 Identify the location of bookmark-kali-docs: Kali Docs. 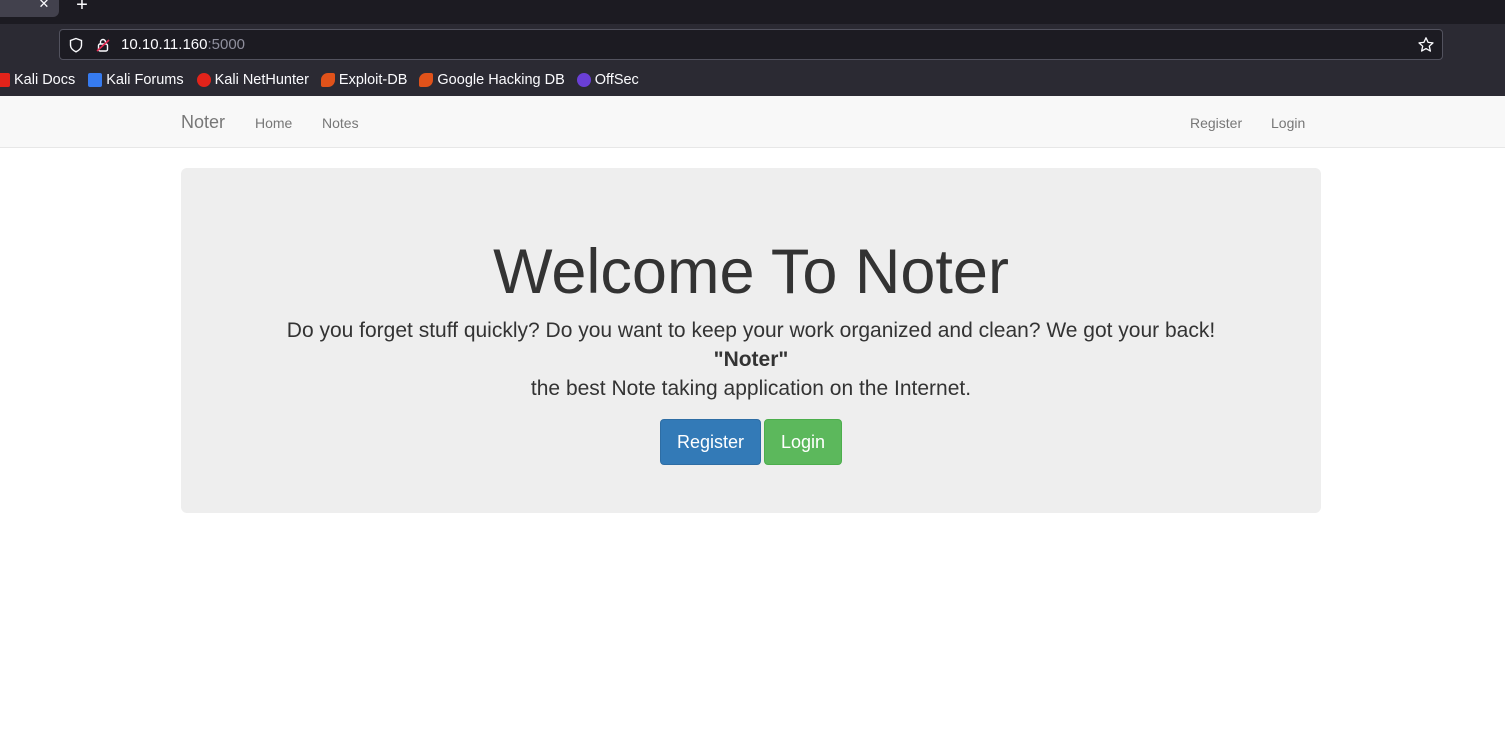
(37, 80).